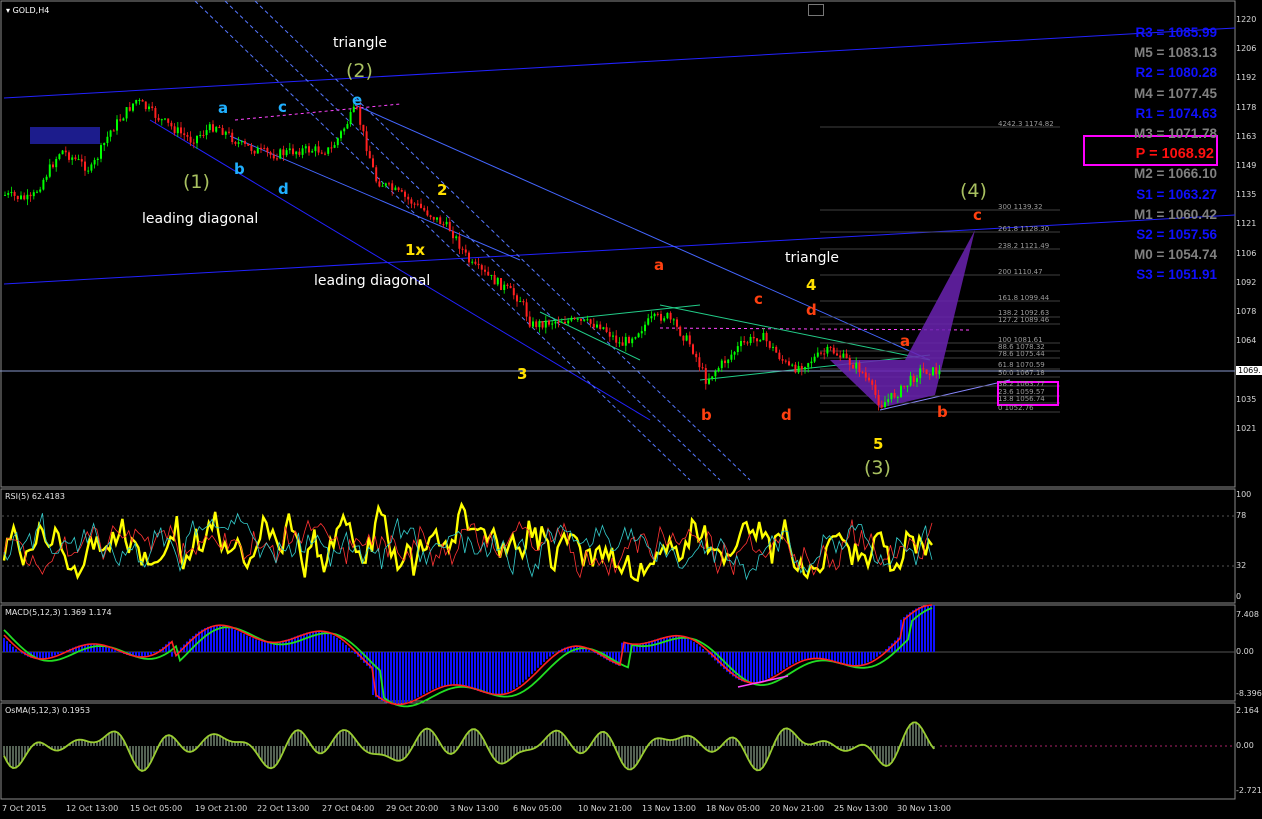  What do you see at coordinates (58, 612) in the screenshot?
I see `macd-title: MACD(5,12,3) 1.369 1.174` at bounding box center [58, 612].